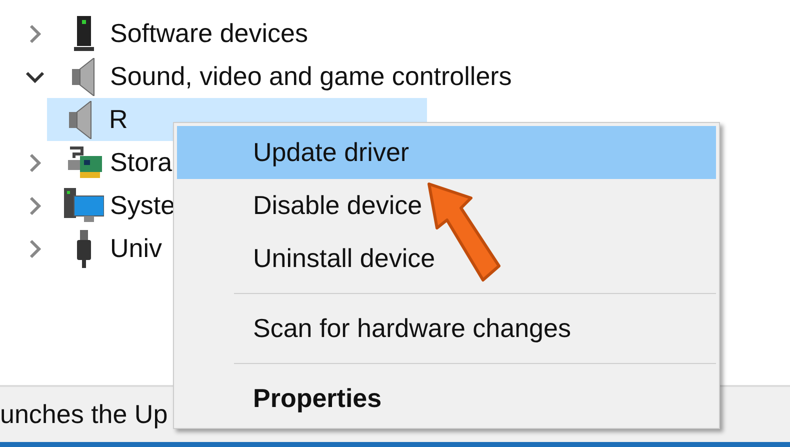 The width and height of the screenshot is (790, 447). Describe the element at coordinates (446, 205) in the screenshot. I see `menu-item: Disable device` at that location.